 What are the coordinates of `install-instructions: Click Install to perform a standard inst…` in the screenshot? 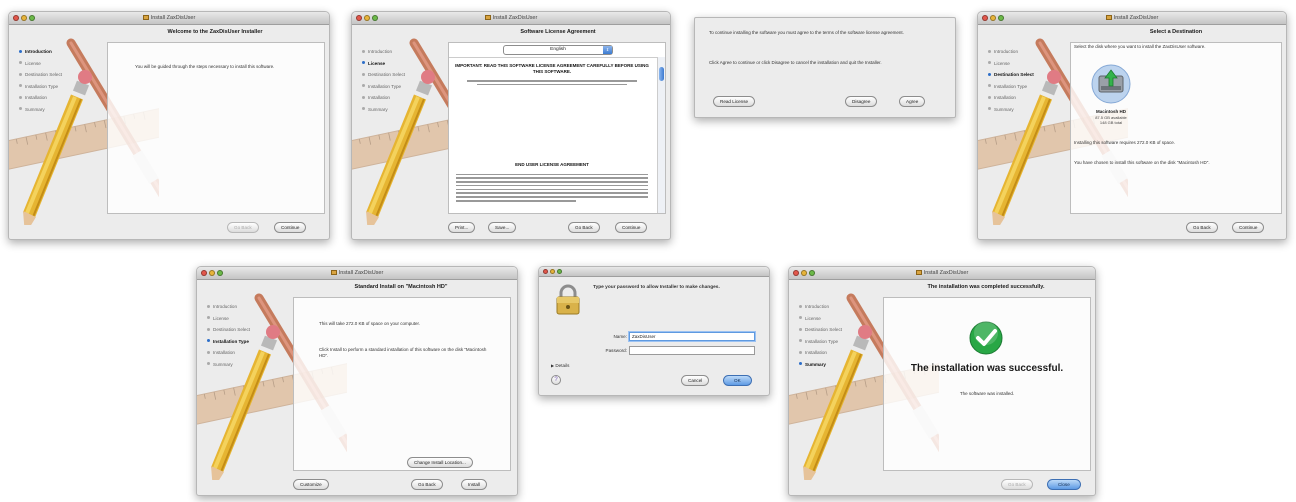 It's located at (403, 353).